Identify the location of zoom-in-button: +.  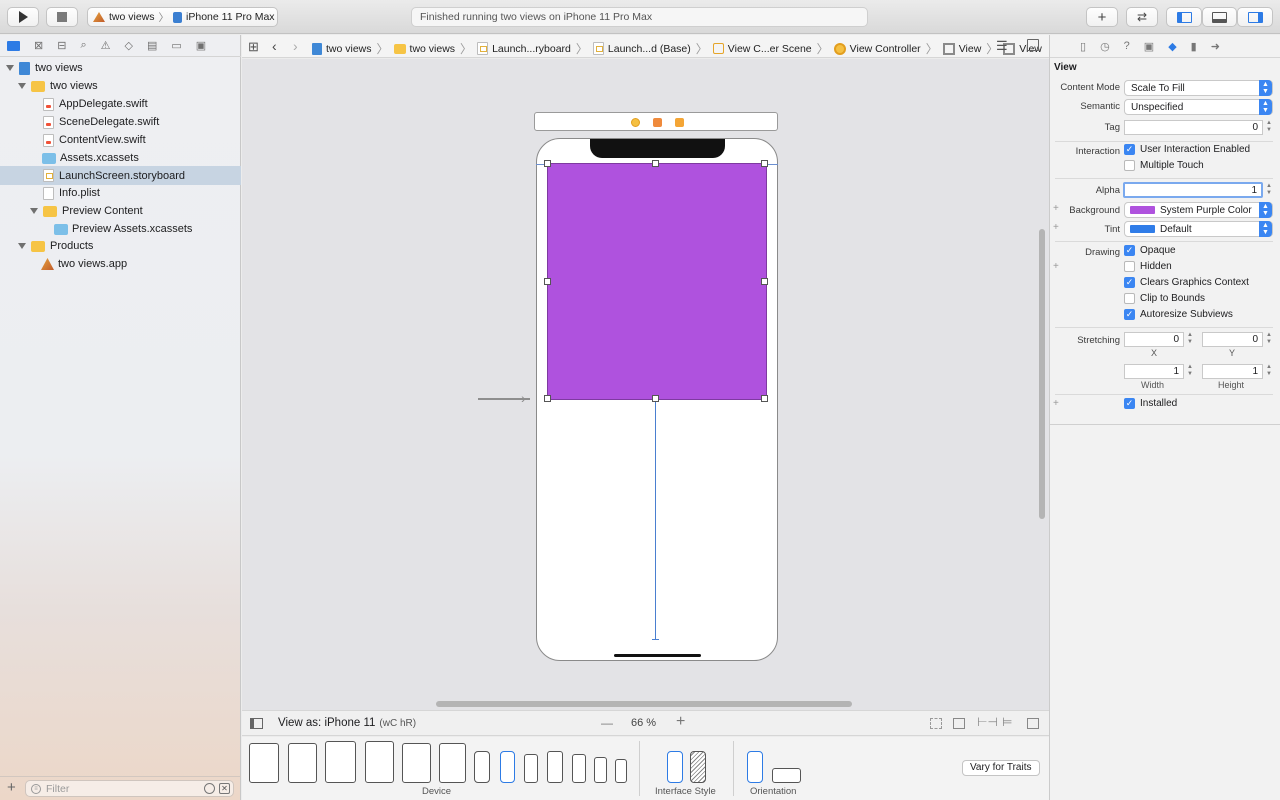
(680, 722).